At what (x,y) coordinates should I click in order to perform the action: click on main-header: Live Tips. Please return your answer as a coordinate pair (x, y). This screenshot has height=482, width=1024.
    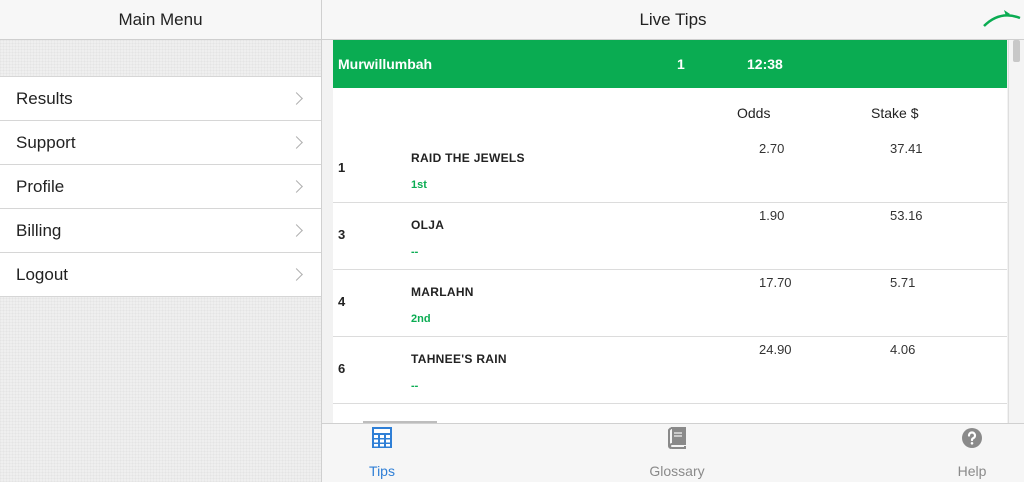
    Looking at the image, I should click on (673, 20).